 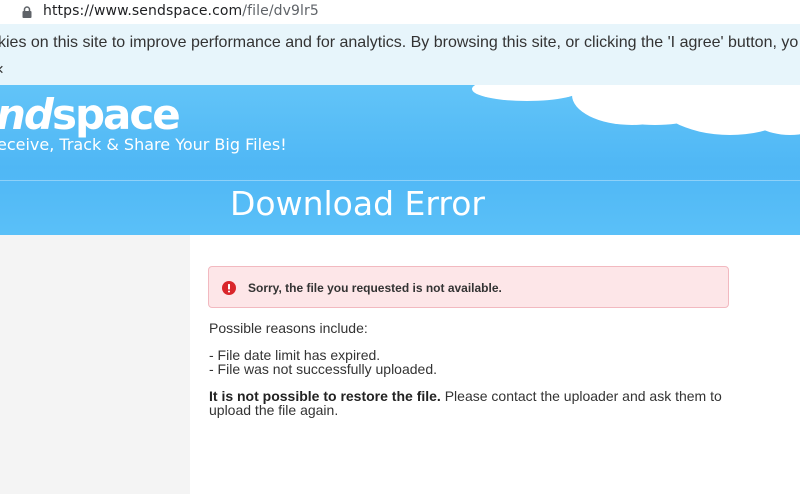 I want to click on url-host: https://www.sendspace.com, so click(x=143, y=11).